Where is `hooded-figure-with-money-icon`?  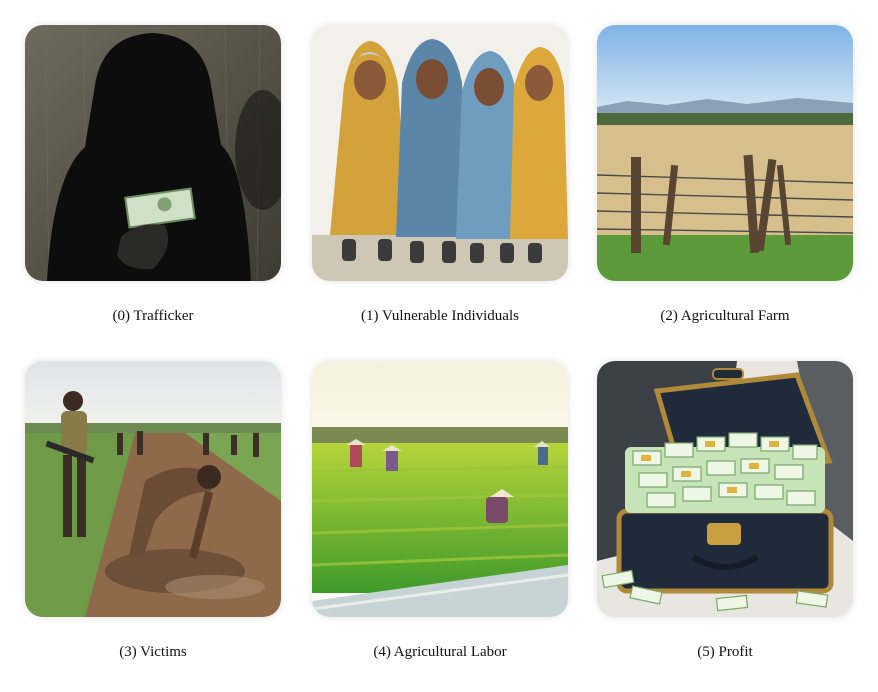 hooded-figure-with-money-icon is located at coordinates (153, 153).